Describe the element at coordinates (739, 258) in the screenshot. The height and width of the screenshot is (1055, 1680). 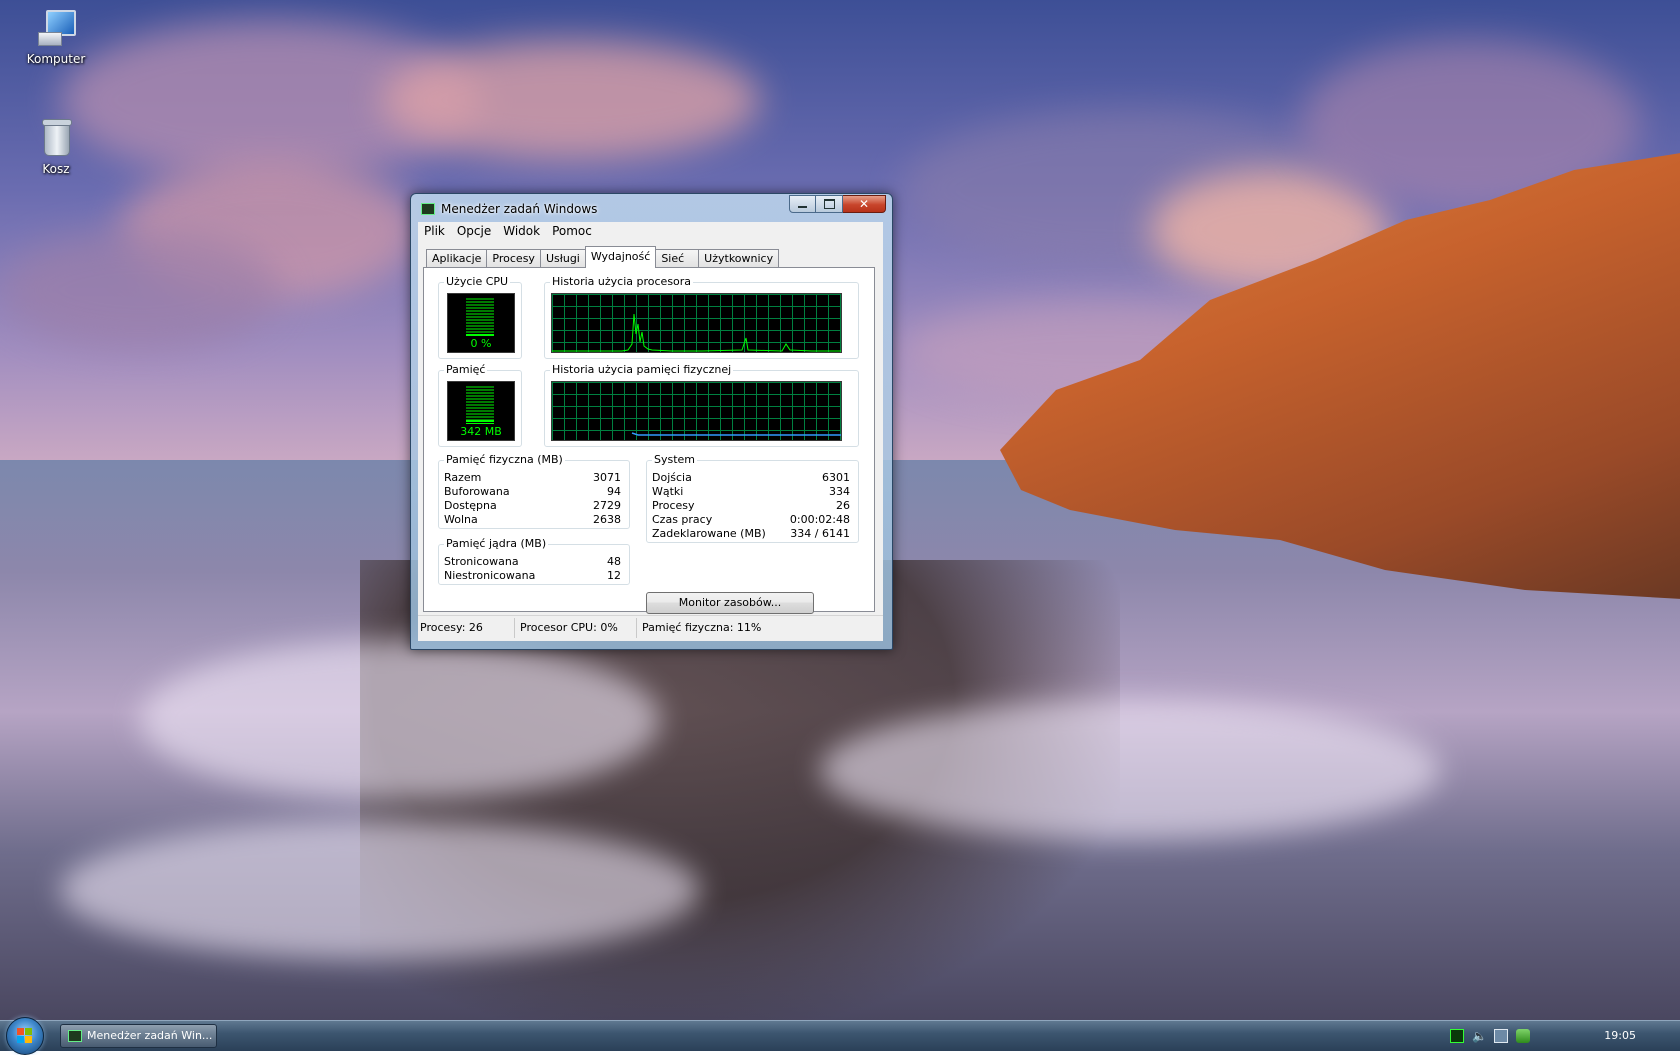
I see `tab-users: Użytkownicy` at that location.